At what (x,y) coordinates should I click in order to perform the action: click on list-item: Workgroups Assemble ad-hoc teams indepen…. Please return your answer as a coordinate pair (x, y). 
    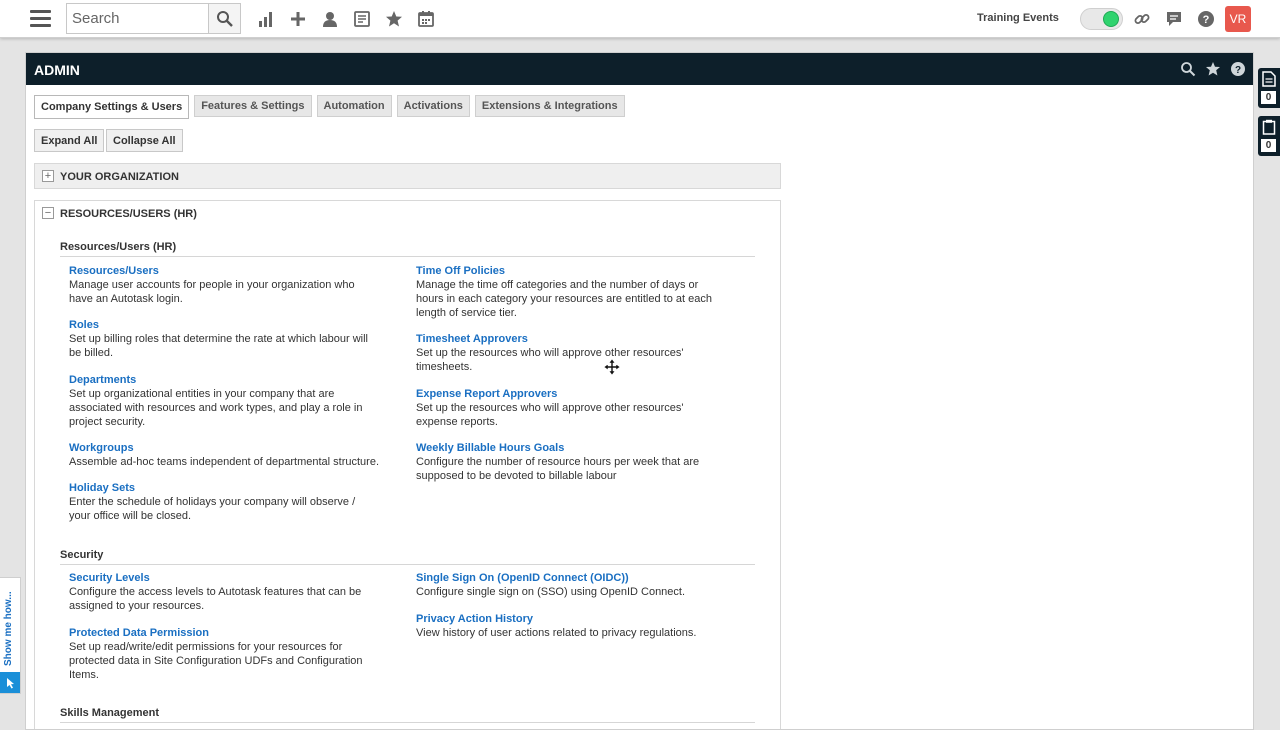
    Looking at the image, I should click on (224, 455).